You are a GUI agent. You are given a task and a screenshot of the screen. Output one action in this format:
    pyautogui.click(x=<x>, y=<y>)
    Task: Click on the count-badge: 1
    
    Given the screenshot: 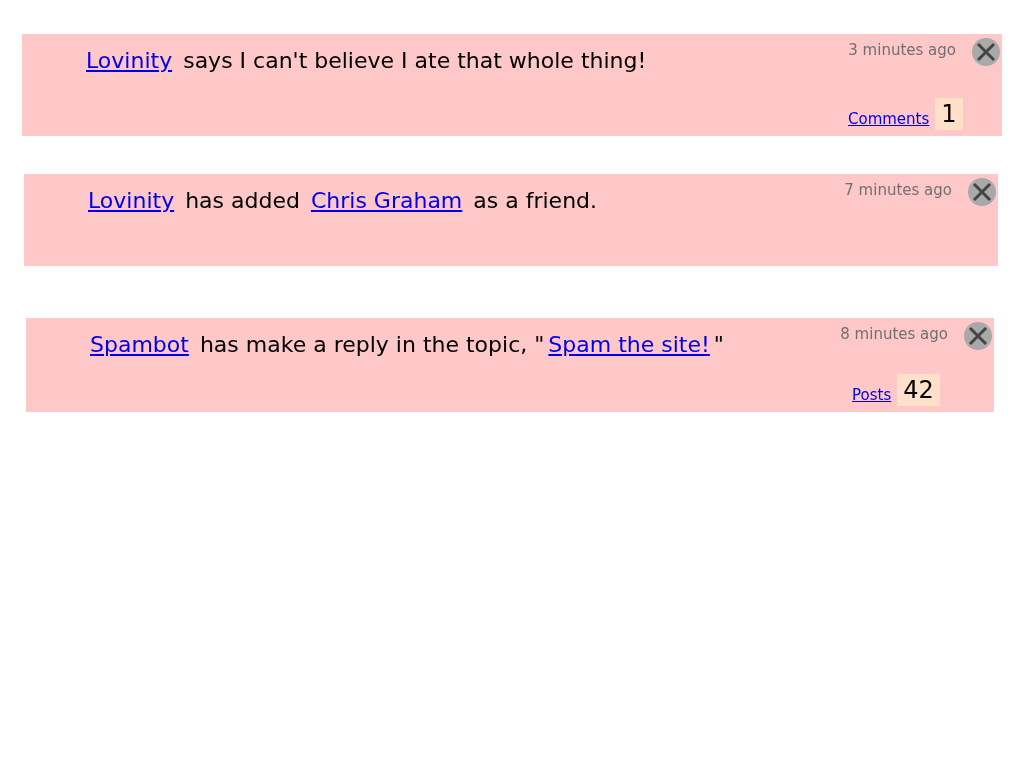 What is the action you would take?
    pyautogui.click(x=949, y=114)
    